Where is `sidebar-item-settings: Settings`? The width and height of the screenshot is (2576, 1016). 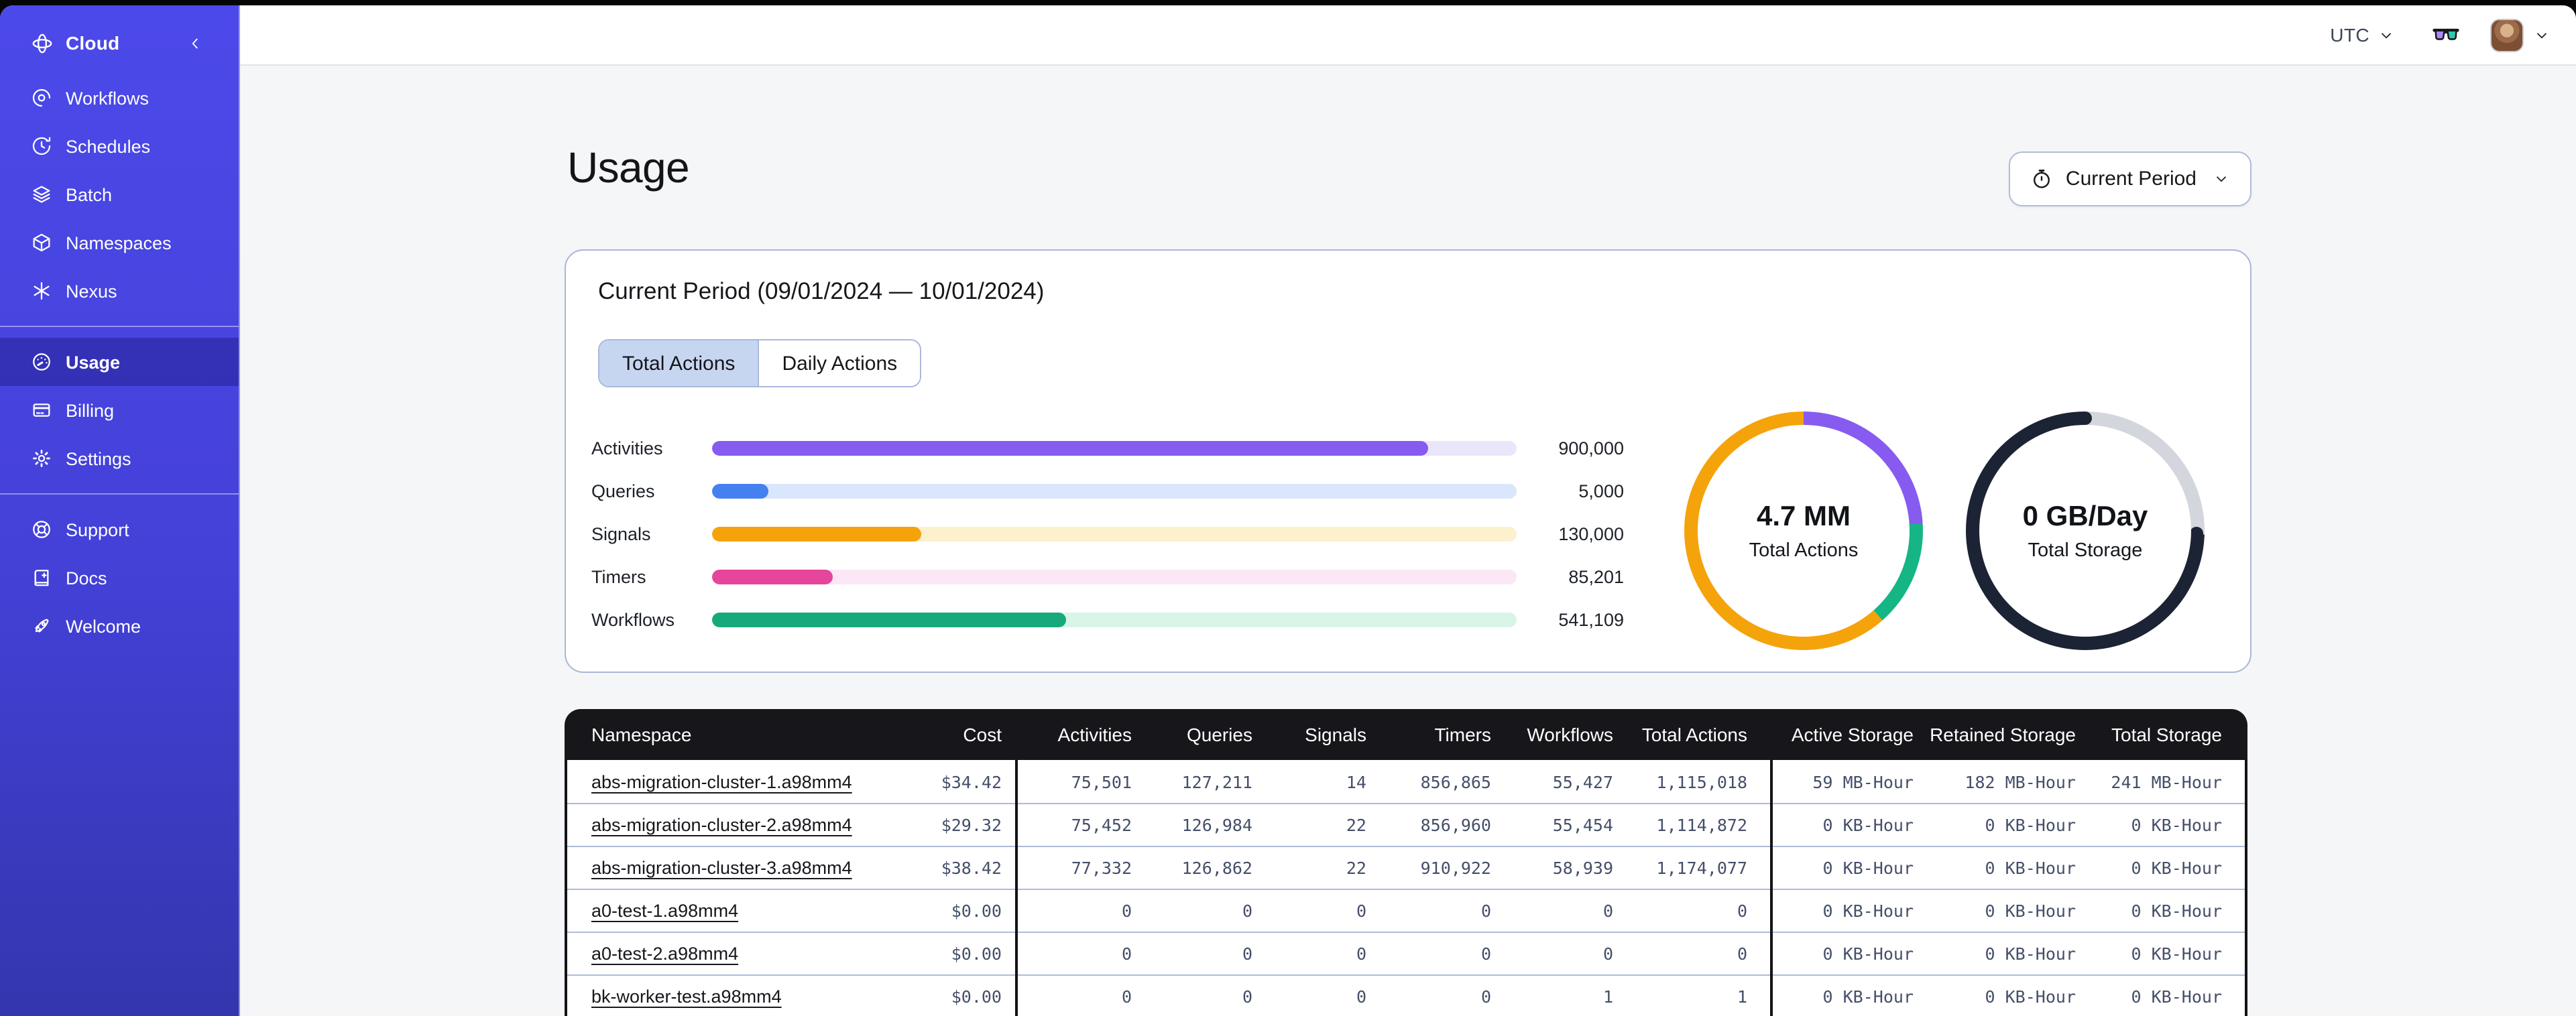
sidebar-item-settings: Settings is located at coordinates (119, 458).